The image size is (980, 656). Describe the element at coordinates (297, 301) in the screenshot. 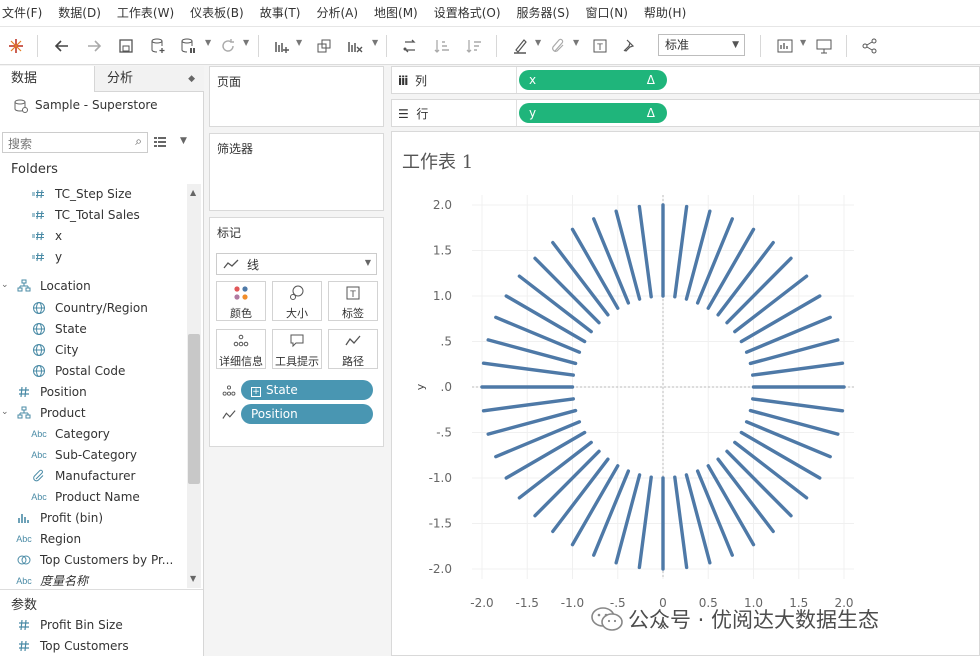

I see `size-button: 大小` at that location.